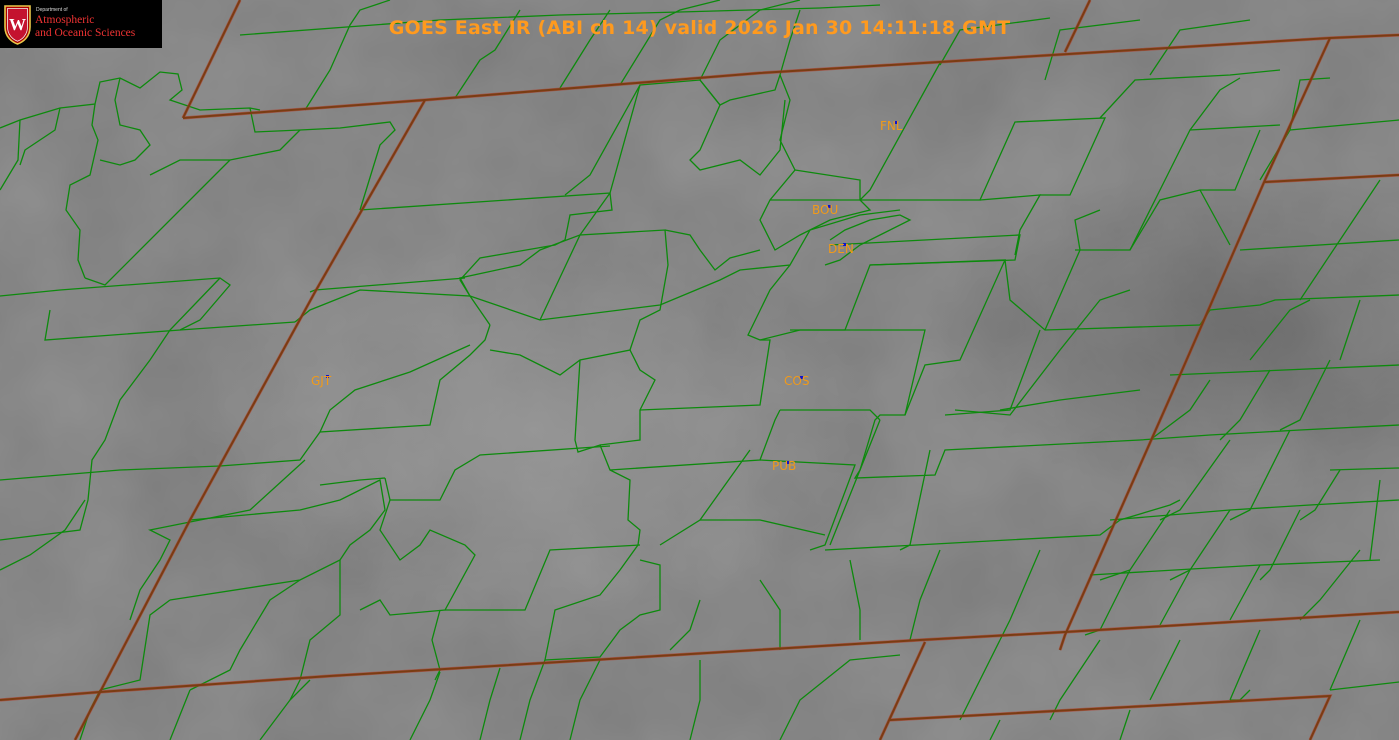 Image resolution: width=1399 pixels, height=740 pixels. Describe the element at coordinates (797, 381) in the screenshot. I see `station-label-cos: COS` at that location.